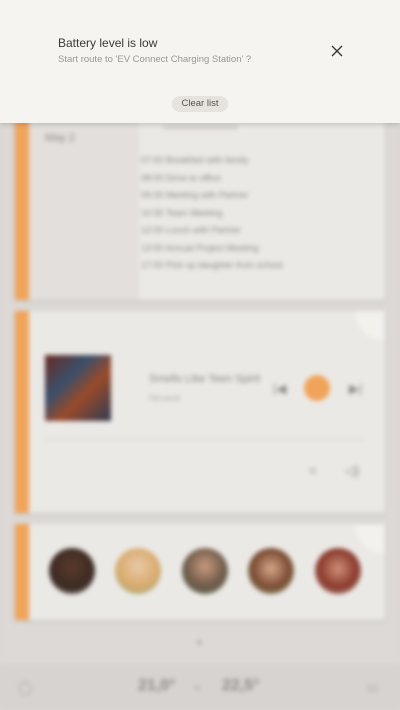 The width and height of the screenshot is (400, 710). I want to click on agenda-item: 07:00 Breakfast with family, so click(195, 160).